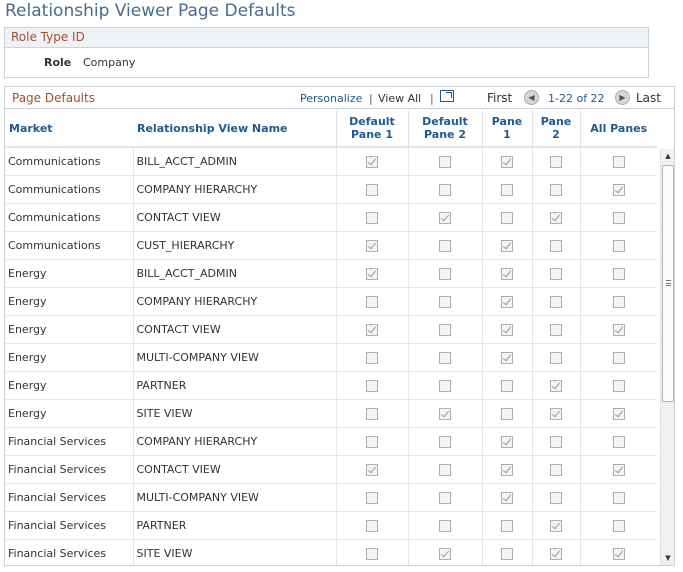 The height and width of the screenshot is (572, 683). Describe the element at coordinates (69, 129) in the screenshot. I see `market-column-header: Market` at that location.